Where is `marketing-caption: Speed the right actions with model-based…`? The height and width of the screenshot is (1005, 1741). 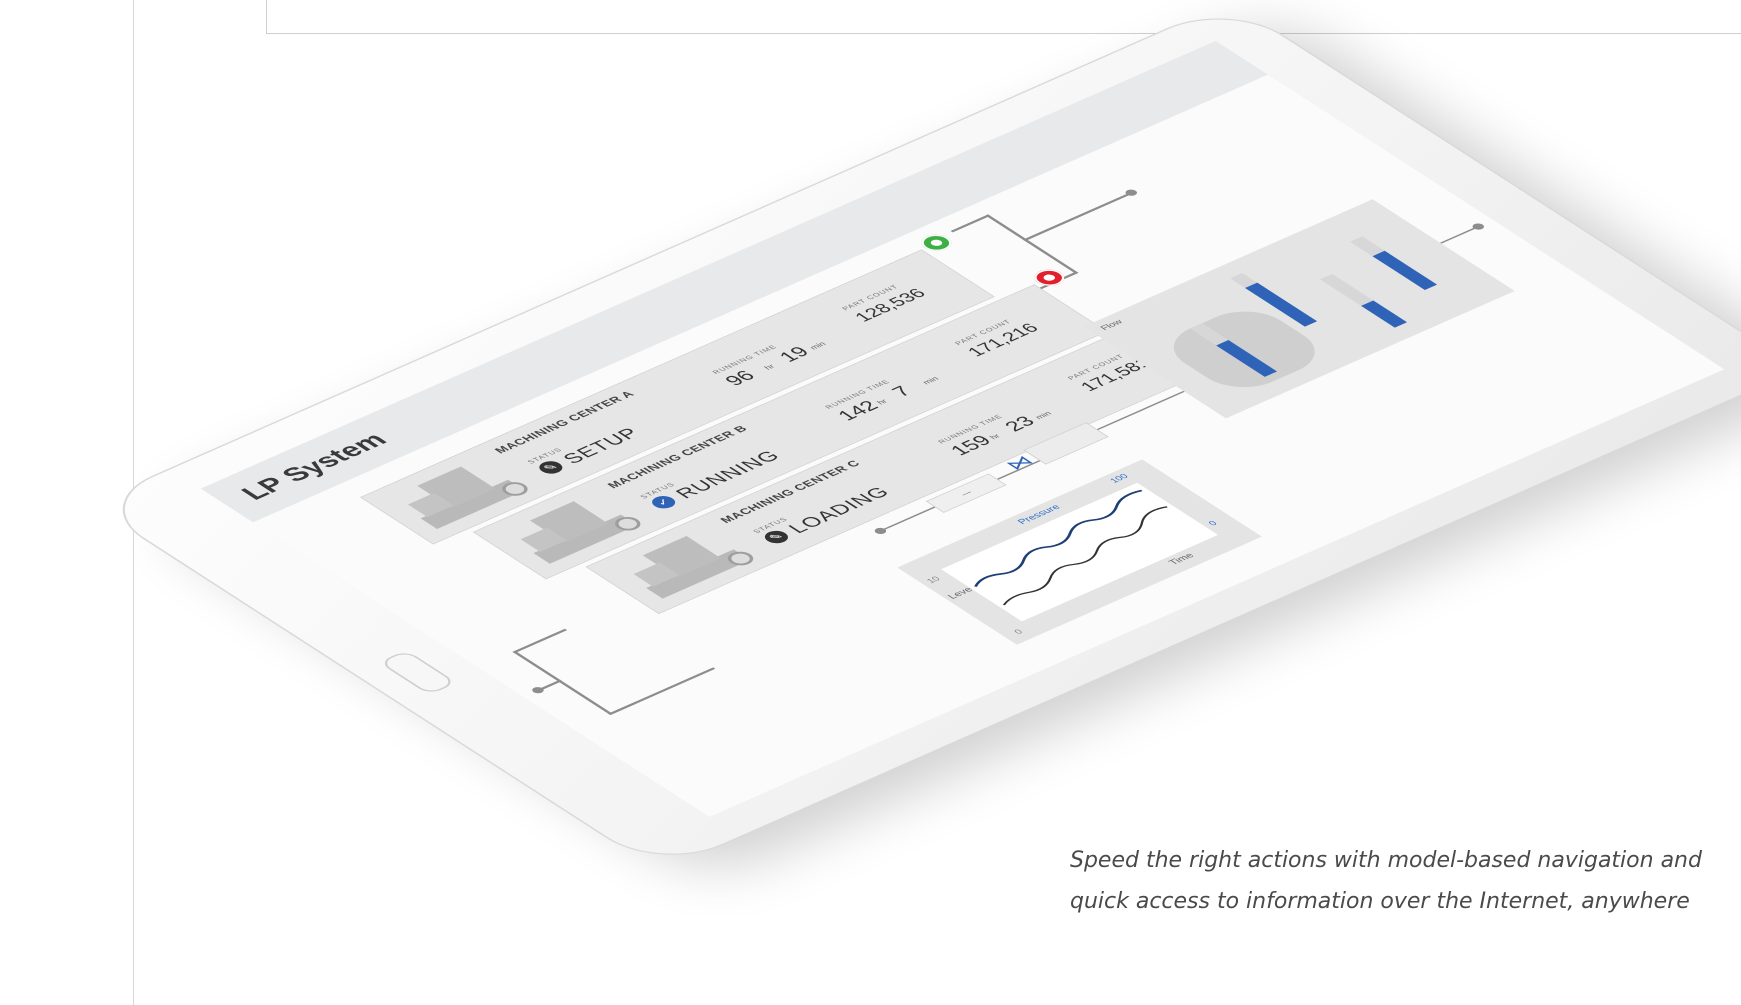
marketing-caption: Speed the right actions with model-based… is located at coordinates (1405, 881).